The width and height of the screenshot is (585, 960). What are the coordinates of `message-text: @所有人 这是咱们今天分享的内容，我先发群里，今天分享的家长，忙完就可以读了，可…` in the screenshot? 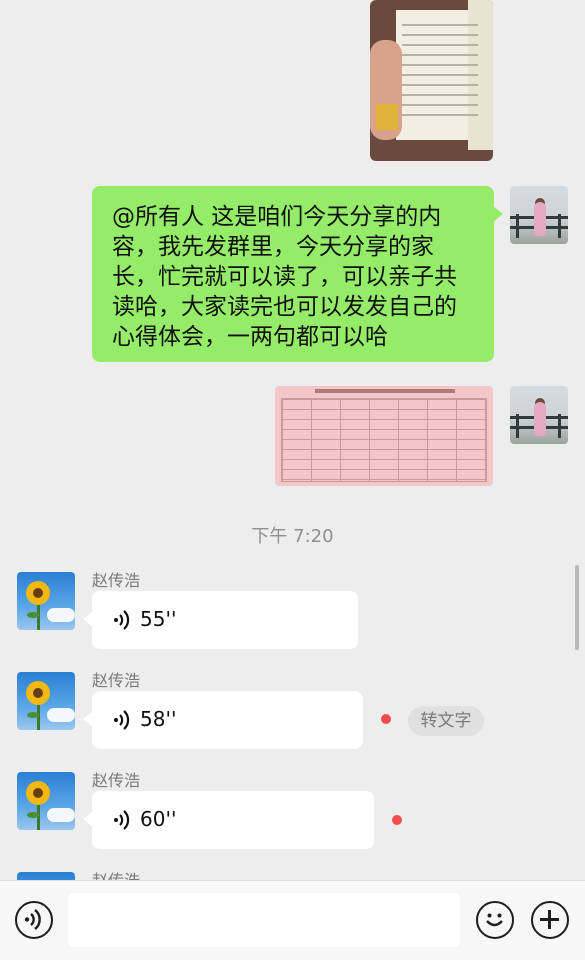 It's located at (284, 277).